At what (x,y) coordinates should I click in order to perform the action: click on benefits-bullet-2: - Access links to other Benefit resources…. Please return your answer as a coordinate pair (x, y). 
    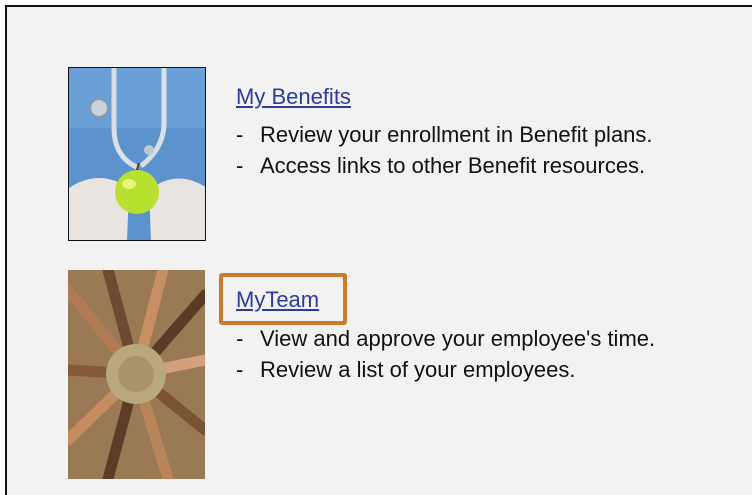
    Looking at the image, I should click on (440, 166).